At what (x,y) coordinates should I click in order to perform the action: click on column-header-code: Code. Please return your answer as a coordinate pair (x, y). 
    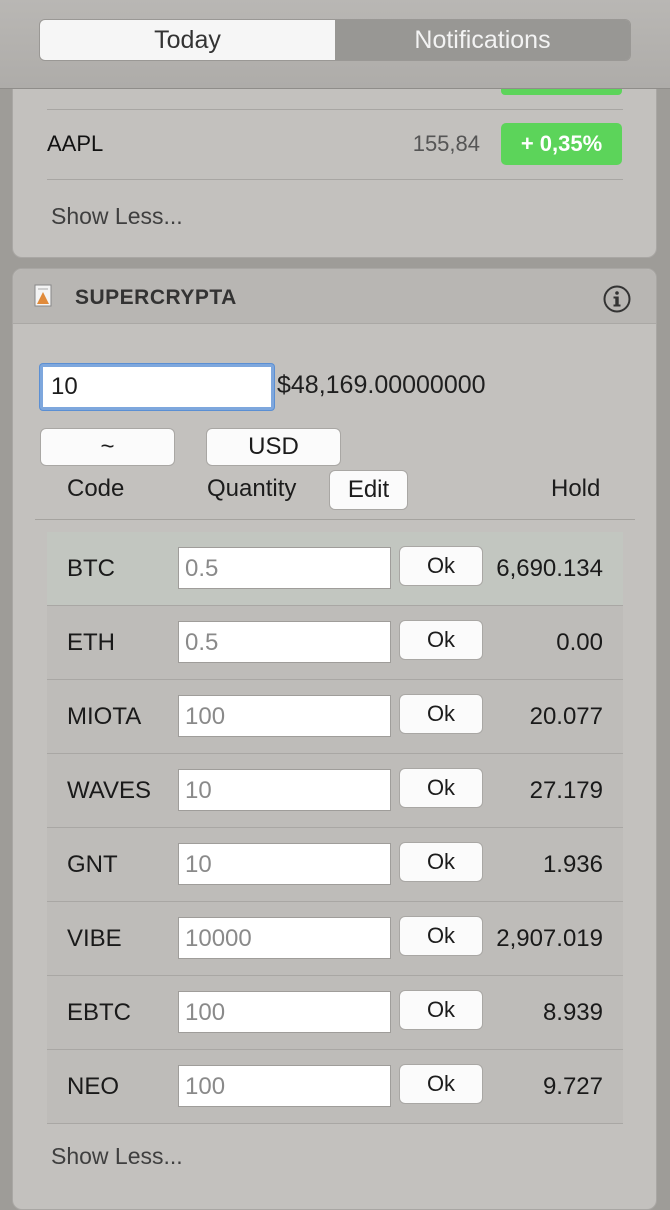
    Looking at the image, I should click on (96, 488).